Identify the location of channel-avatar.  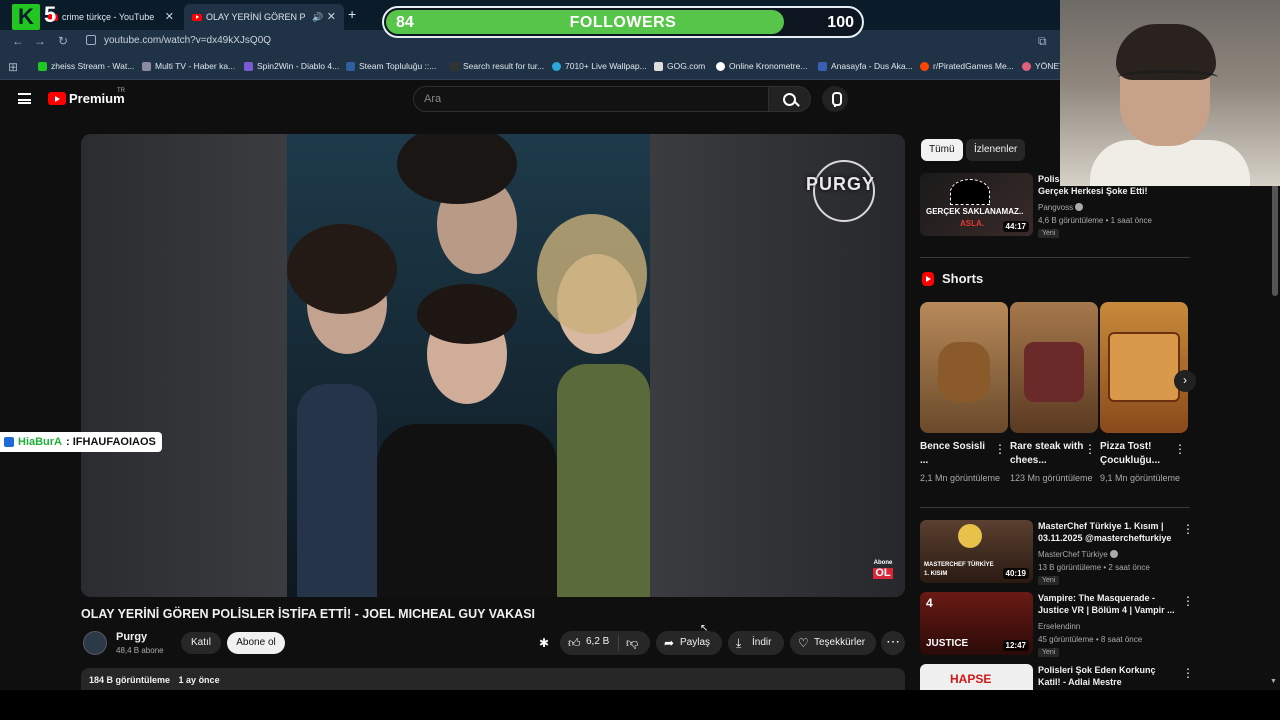
(95, 643).